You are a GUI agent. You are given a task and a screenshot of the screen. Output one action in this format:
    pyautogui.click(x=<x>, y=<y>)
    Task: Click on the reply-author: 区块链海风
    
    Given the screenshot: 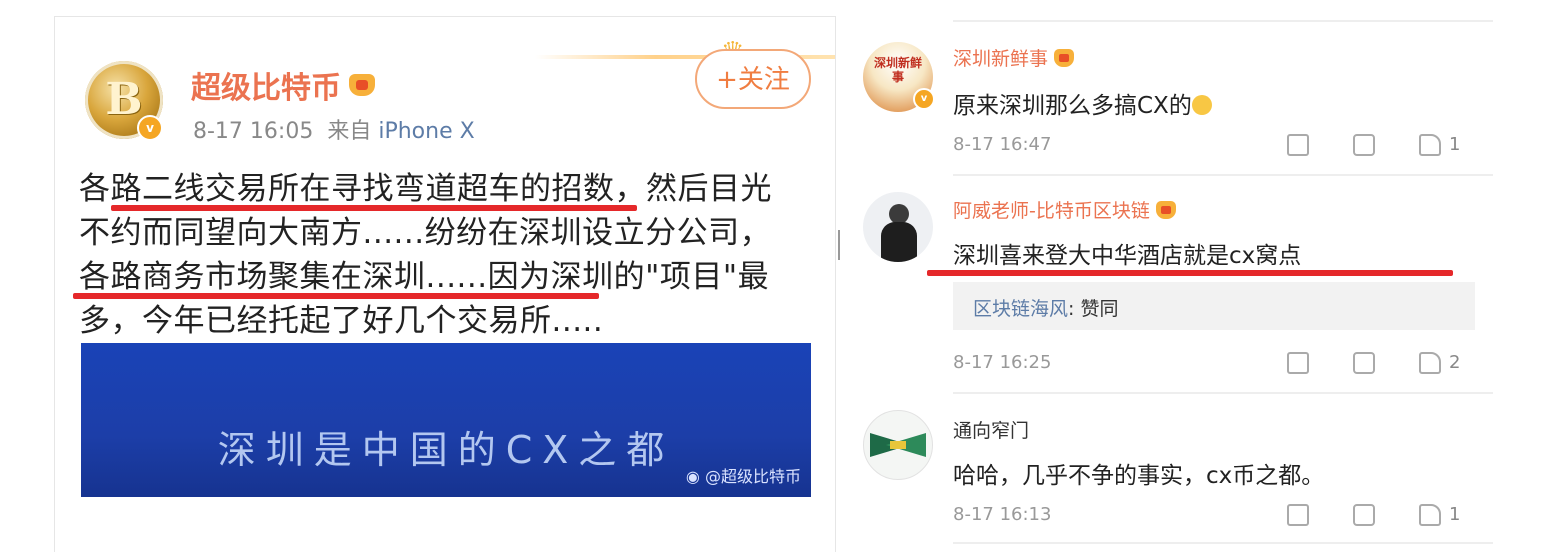 What is the action you would take?
    pyautogui.click(x=1020, y=309)
    